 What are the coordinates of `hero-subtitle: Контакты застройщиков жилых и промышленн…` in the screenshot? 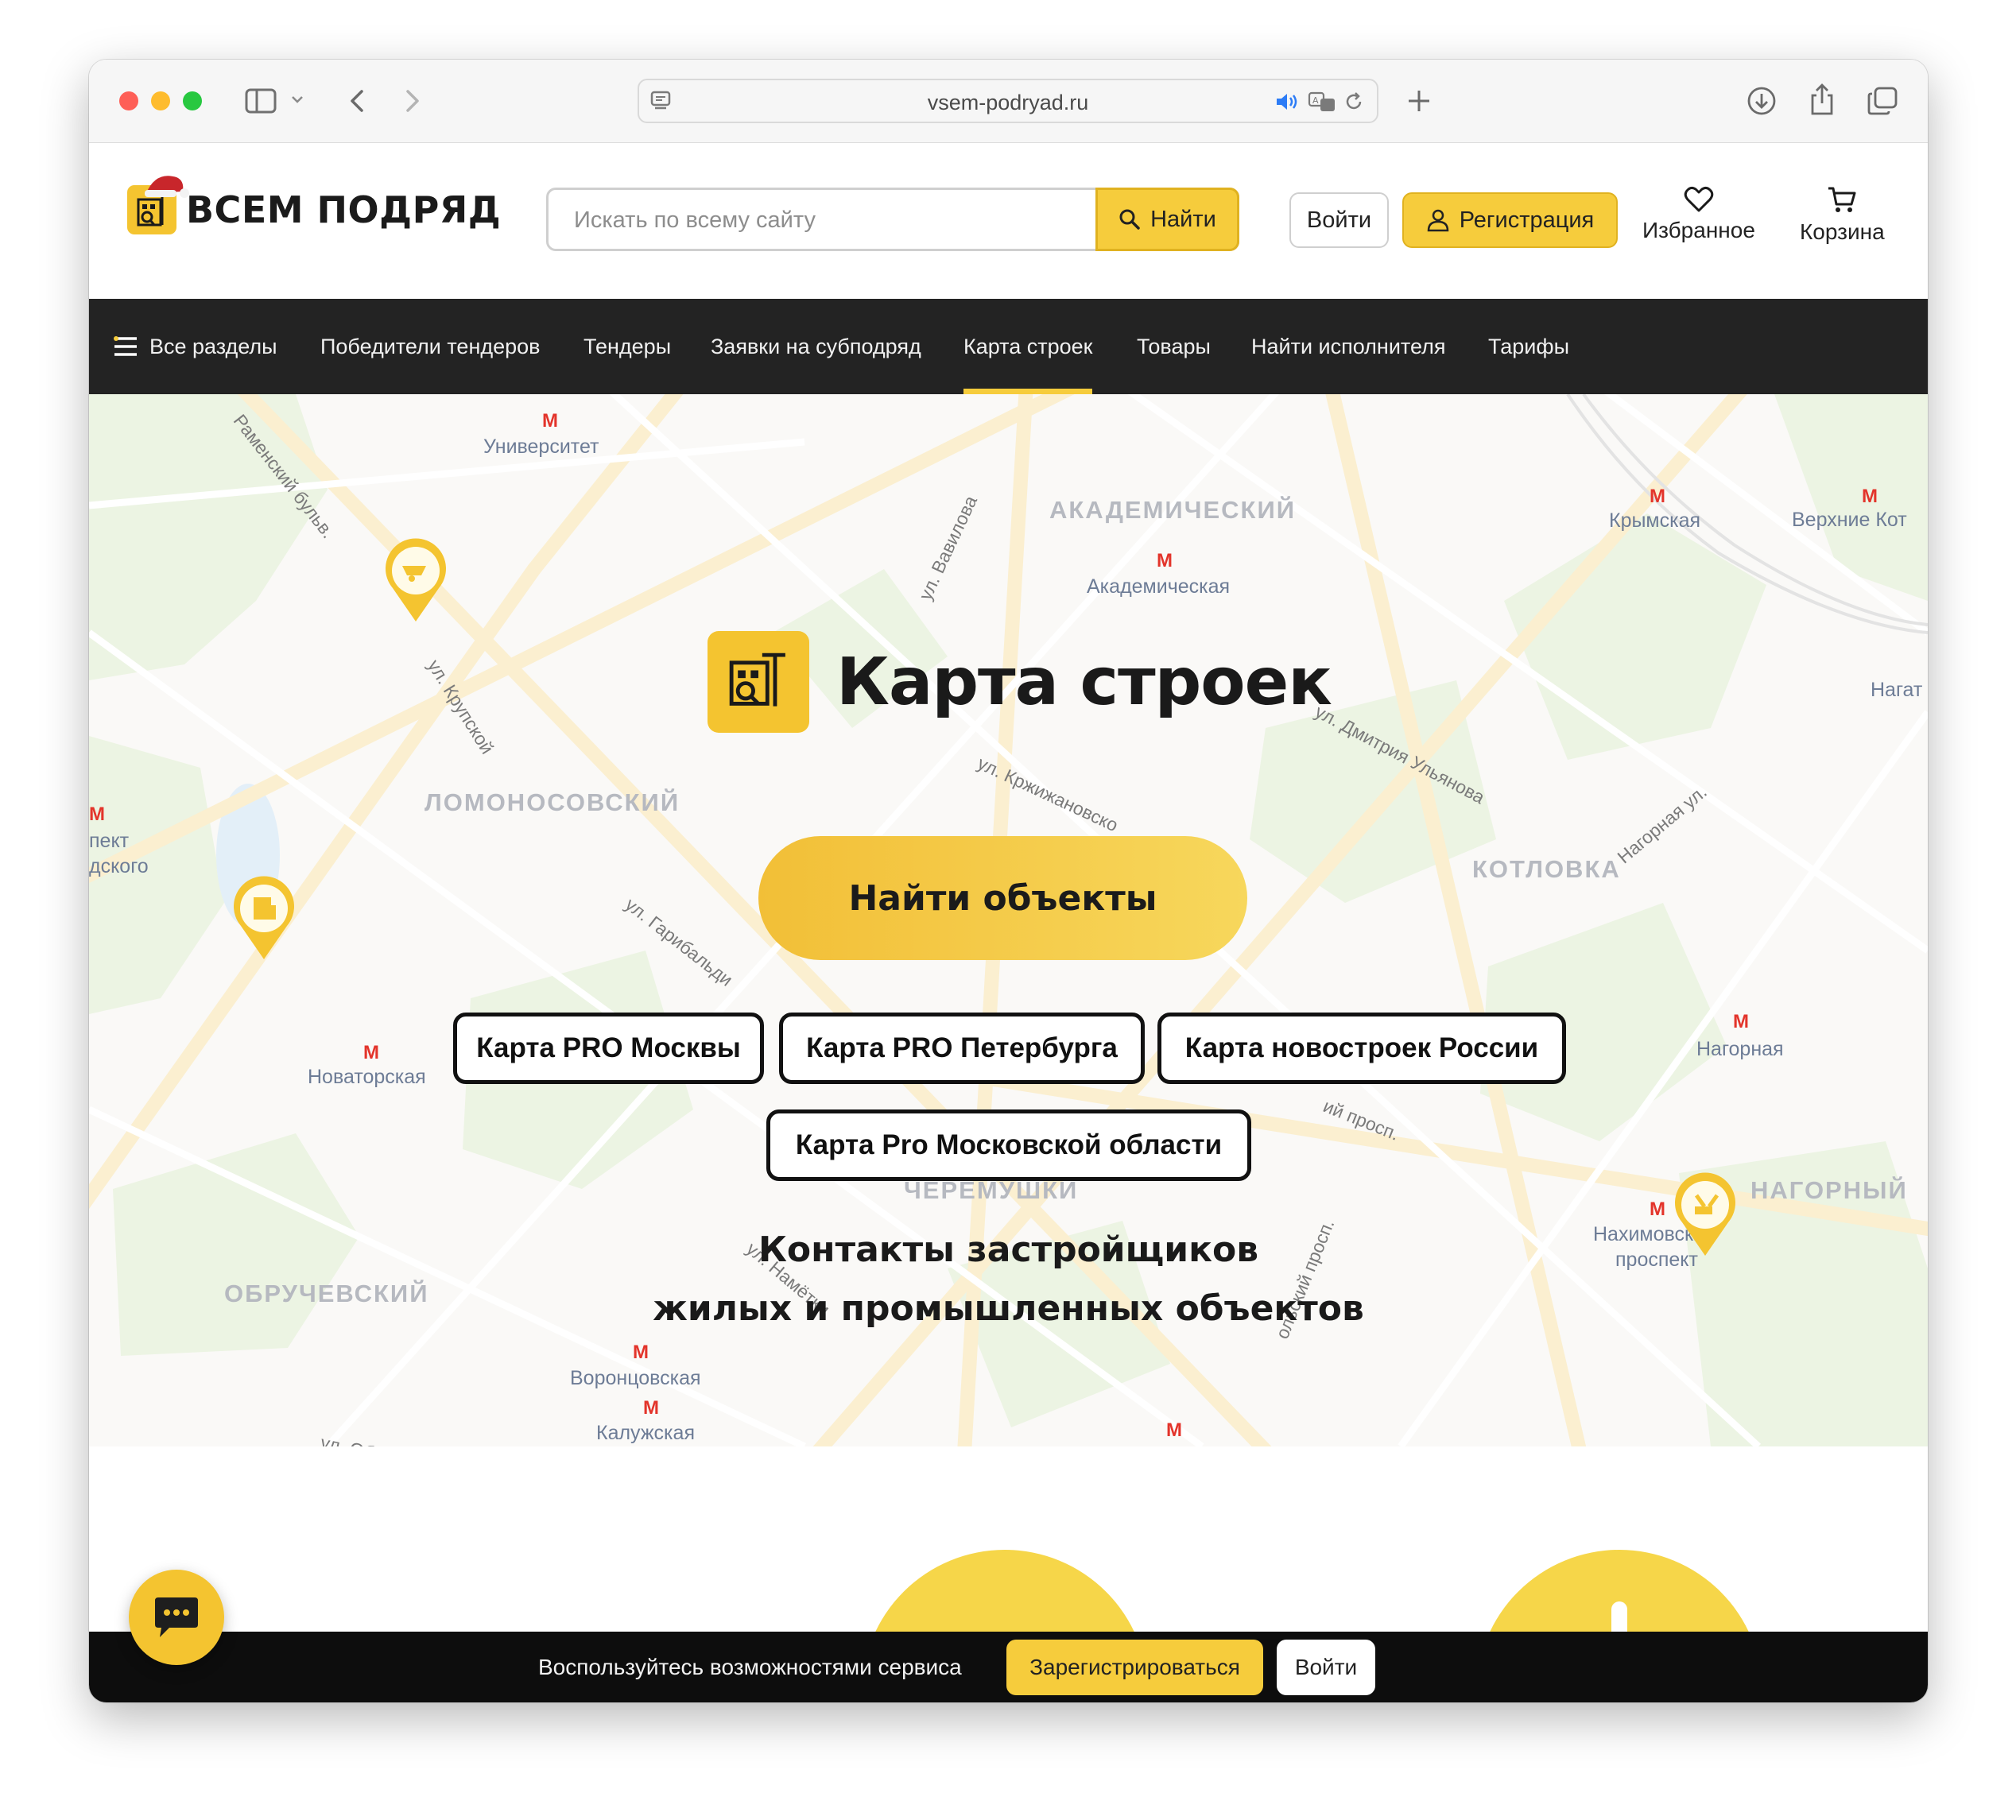 It's located at (1008, 1279).